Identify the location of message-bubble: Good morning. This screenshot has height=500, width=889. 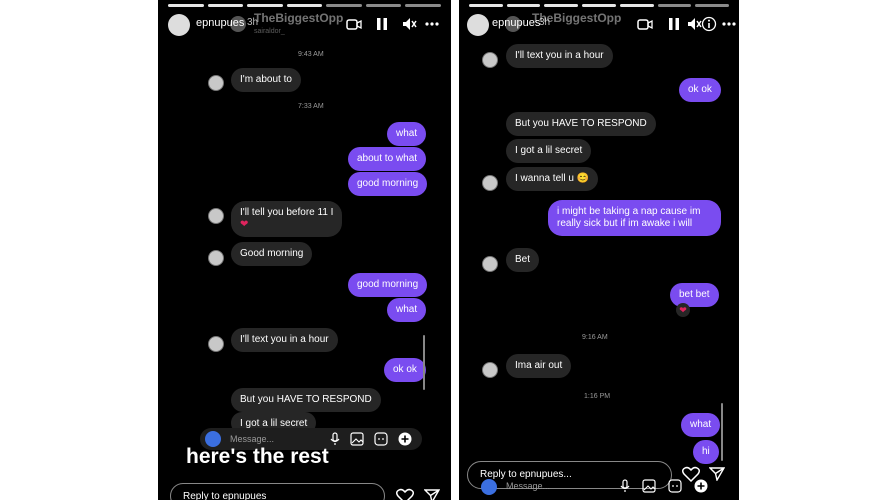
(272, 254).